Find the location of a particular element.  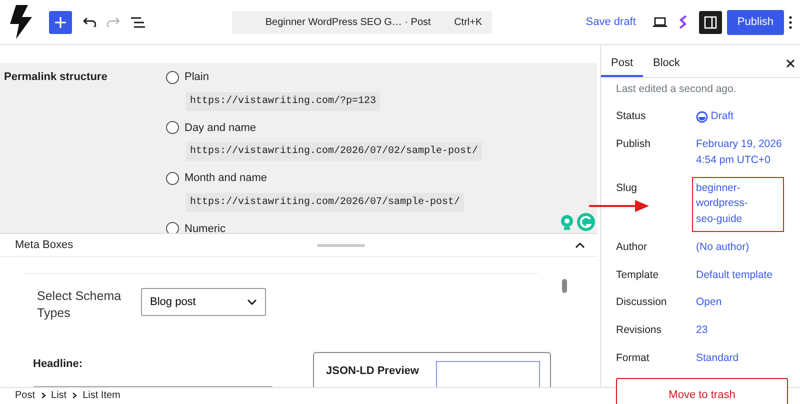

add-block-button is located at coordinates (60, 22).